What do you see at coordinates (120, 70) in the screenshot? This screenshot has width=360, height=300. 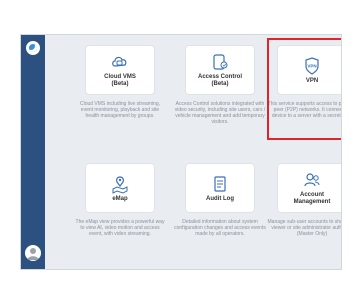 I see `tile-cloud-vms: Cloud VMS (Beta)` at bounding box center [120, 70].